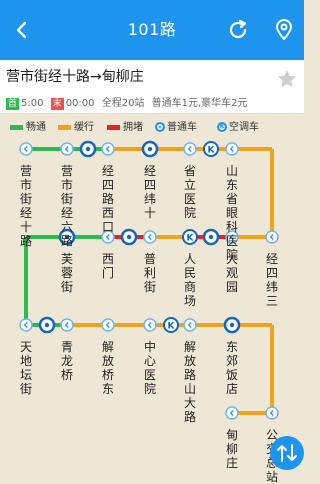 This screenshot has height=484, width=320. What do you see at coordinates (150, 273) in the screenshot?
I see `station-label: 普利街` at bounding box center [150, 273].